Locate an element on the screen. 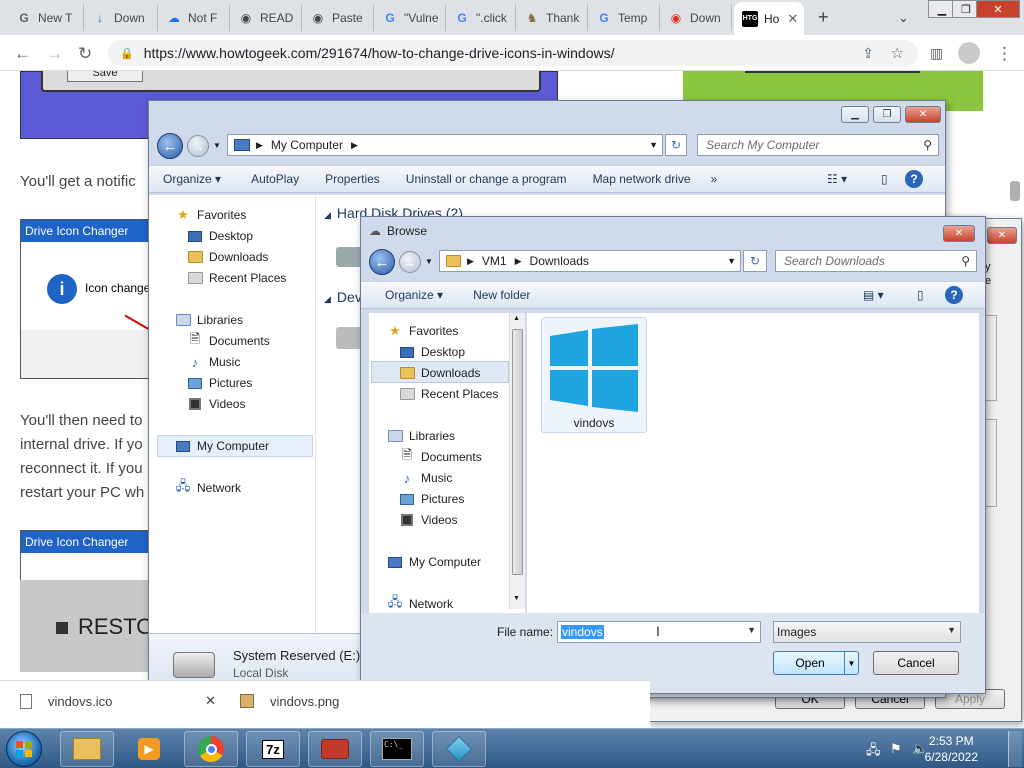 The image size is (1024, 768). view-options-icon: ▤ ▾ is located at coordinates (873, 295).